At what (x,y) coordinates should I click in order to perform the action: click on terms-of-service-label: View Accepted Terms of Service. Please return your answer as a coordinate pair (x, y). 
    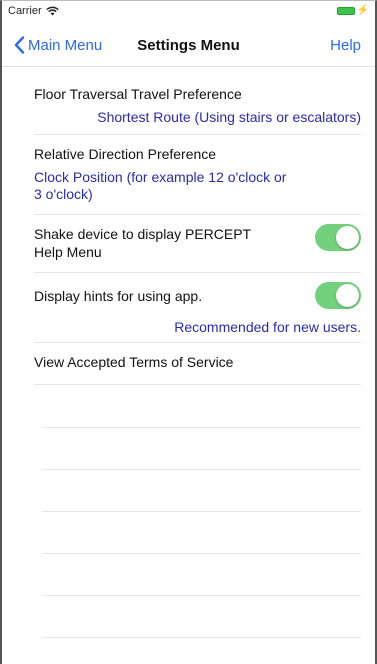
    Looking at the image, I should click on (134, 362).